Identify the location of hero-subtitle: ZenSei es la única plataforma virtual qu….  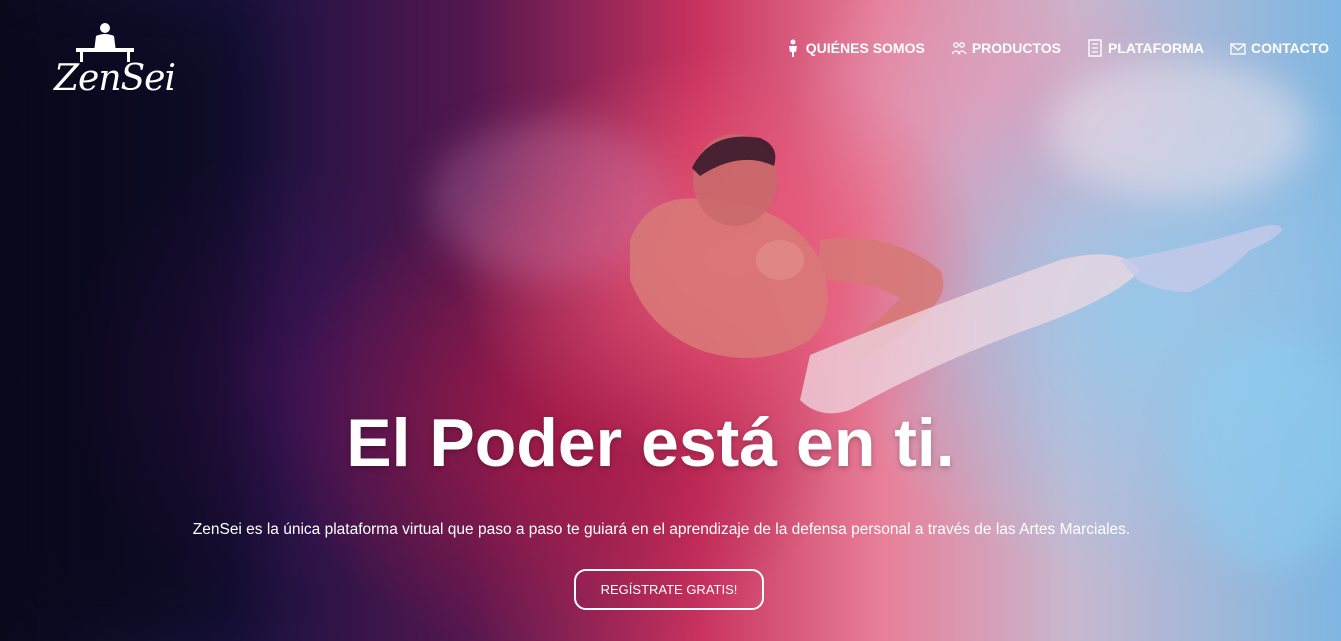
(661, 529).